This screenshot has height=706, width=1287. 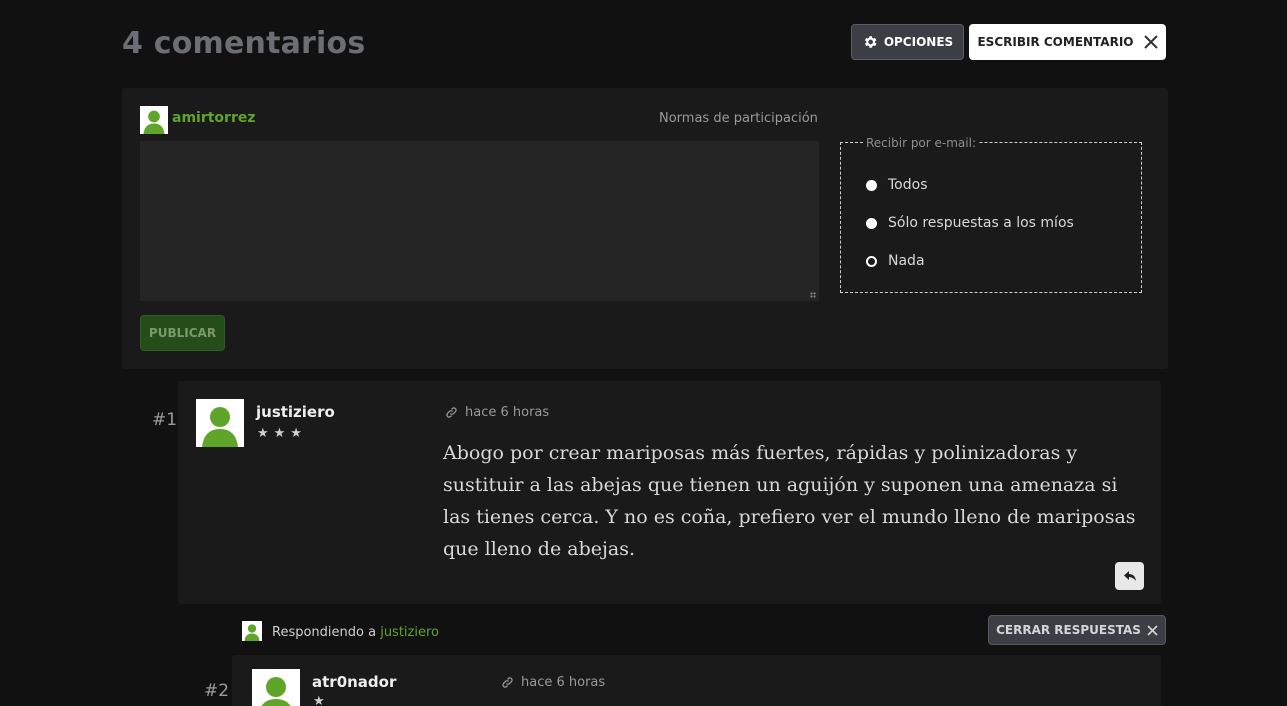 I want to click on comment-number: #1, so click(x=165, y=420).